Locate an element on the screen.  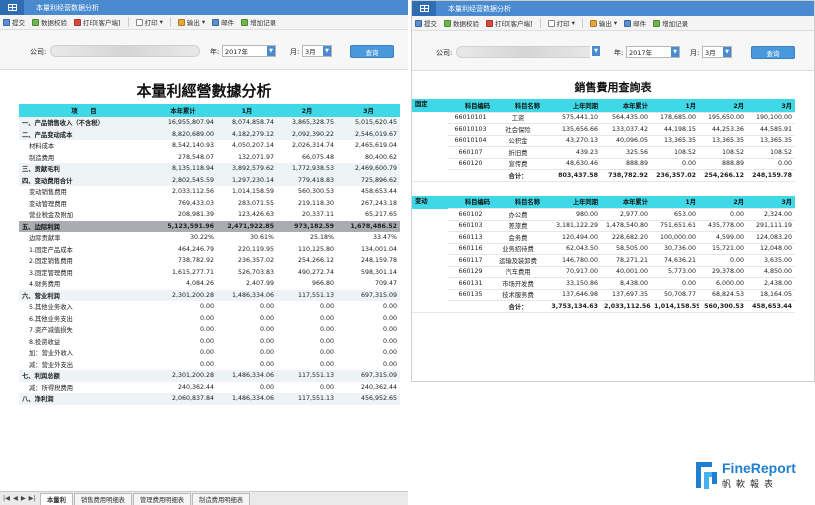
row-label: 六、营业利润 is located at coordinates (84, 295).